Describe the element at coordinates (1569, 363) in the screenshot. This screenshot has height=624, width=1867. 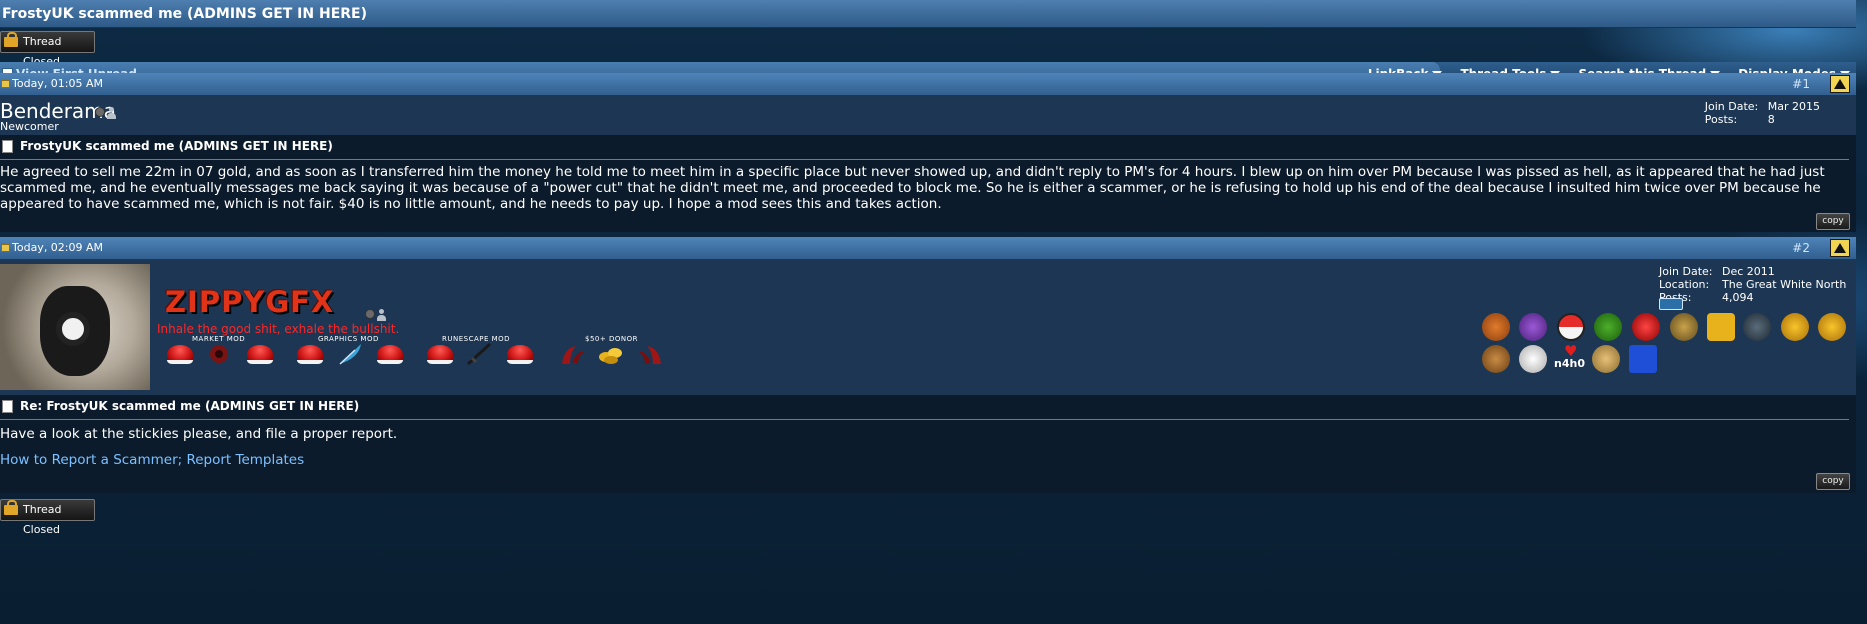
I see `badge-text: n4h0` at that location.